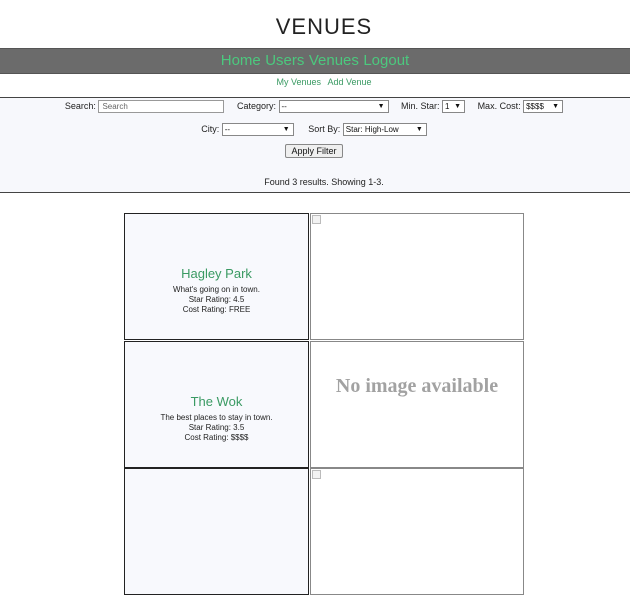  Describe the element at coordinates (256, 105) in the screenshot. I see `category-label: Category:` at that location.